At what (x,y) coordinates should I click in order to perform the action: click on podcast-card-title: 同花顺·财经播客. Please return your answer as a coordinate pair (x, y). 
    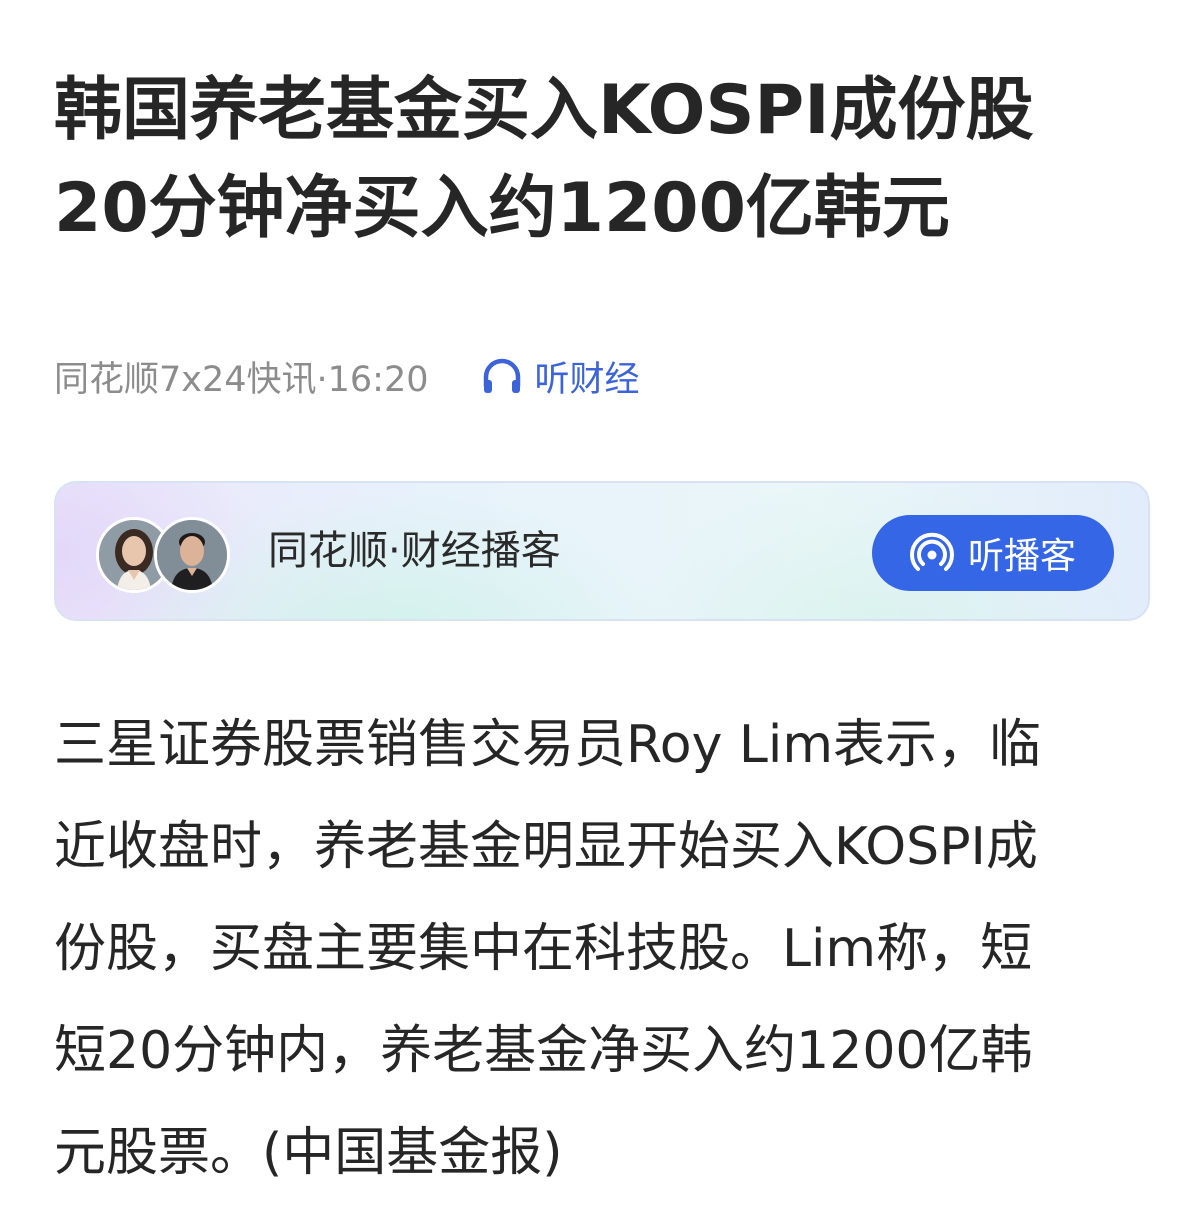
    Looking at the image, I should click on (414, 551).